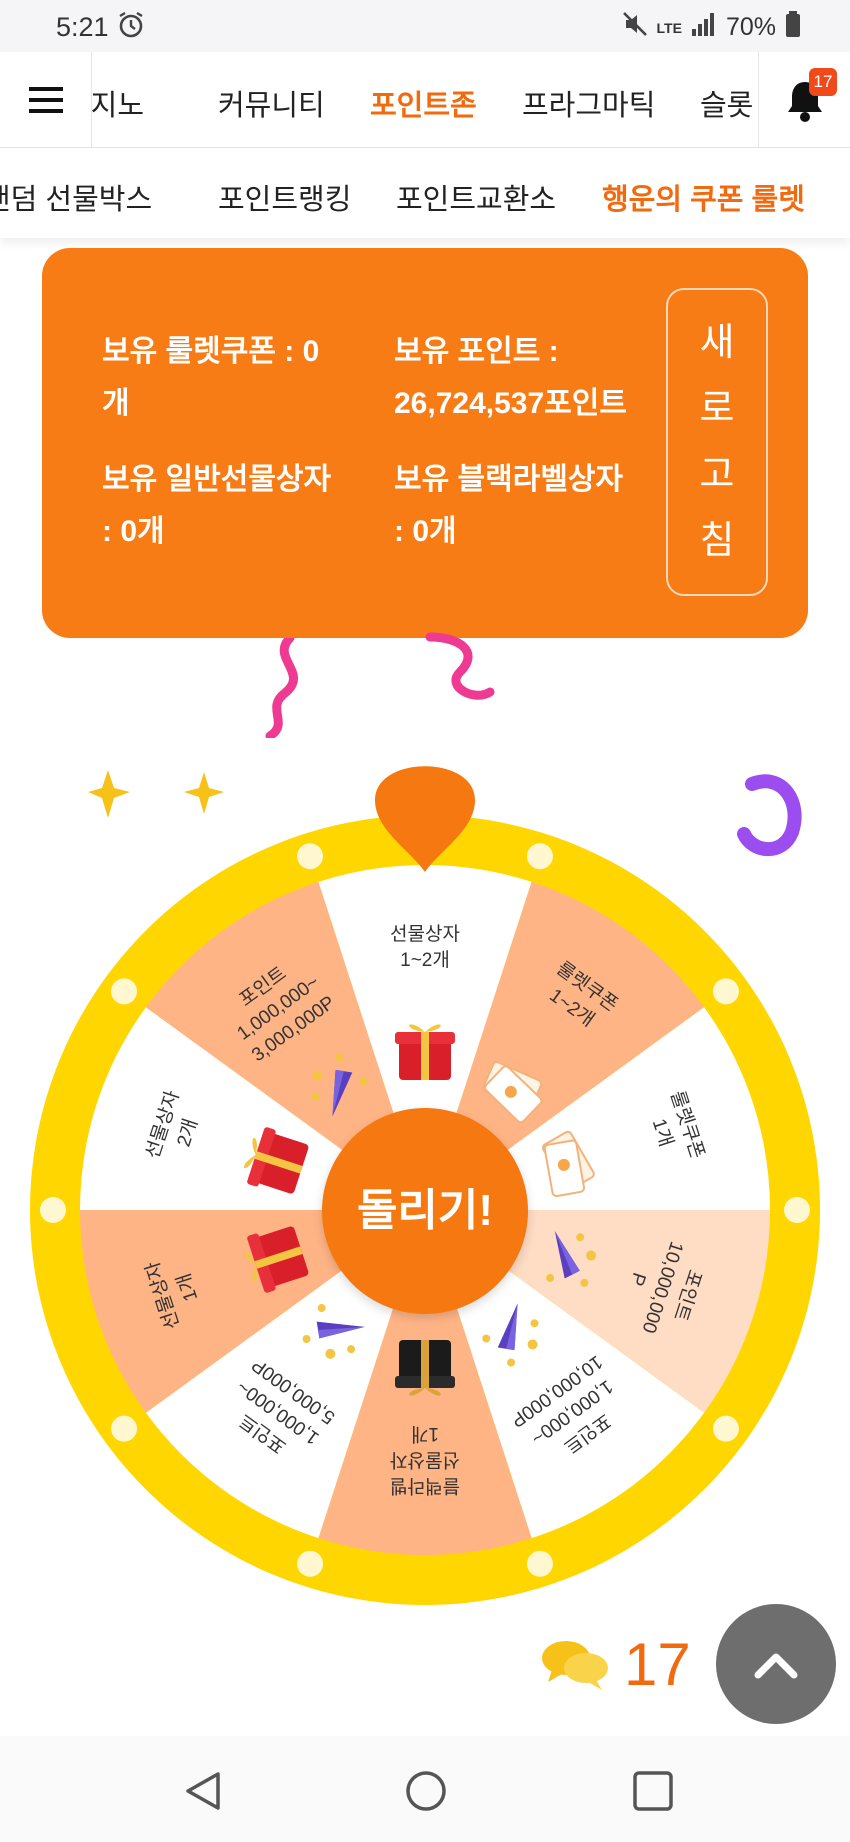  I want to click on status-time: 5:21, so click(82, 27).